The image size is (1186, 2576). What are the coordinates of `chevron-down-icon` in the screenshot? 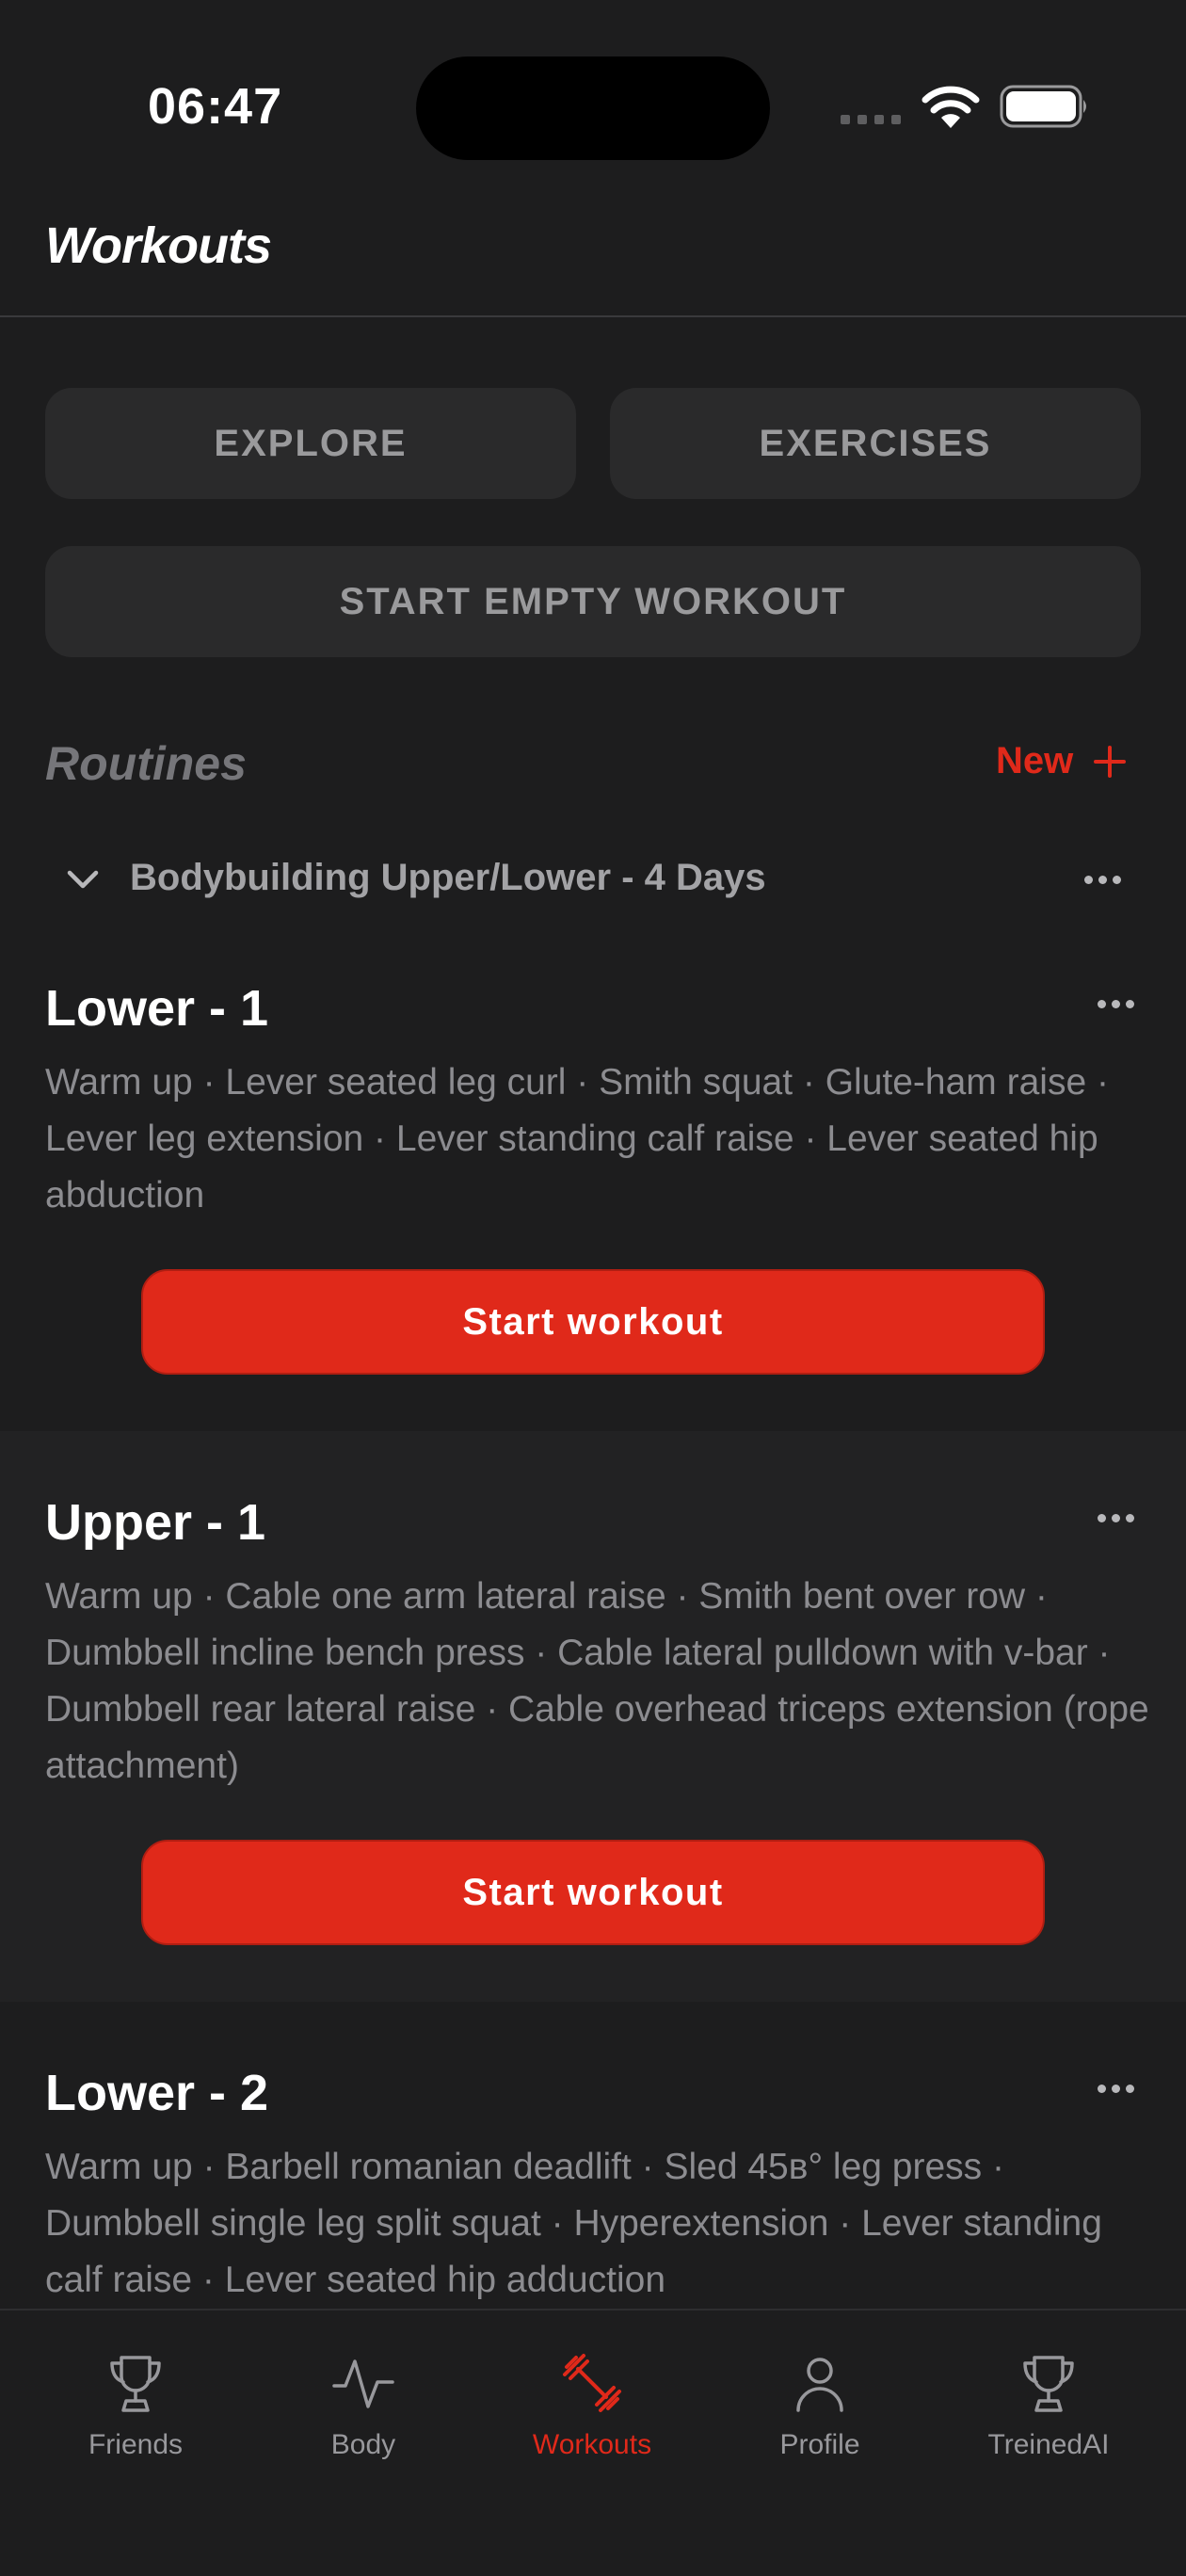 It's located at (83, 879).